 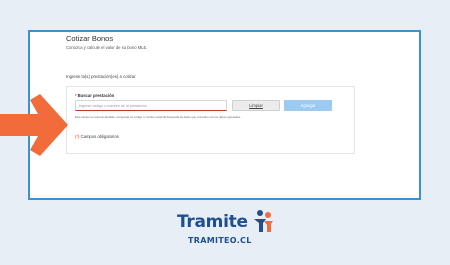 I want to click on search-prestacion-input, so click(x=151, y=105).